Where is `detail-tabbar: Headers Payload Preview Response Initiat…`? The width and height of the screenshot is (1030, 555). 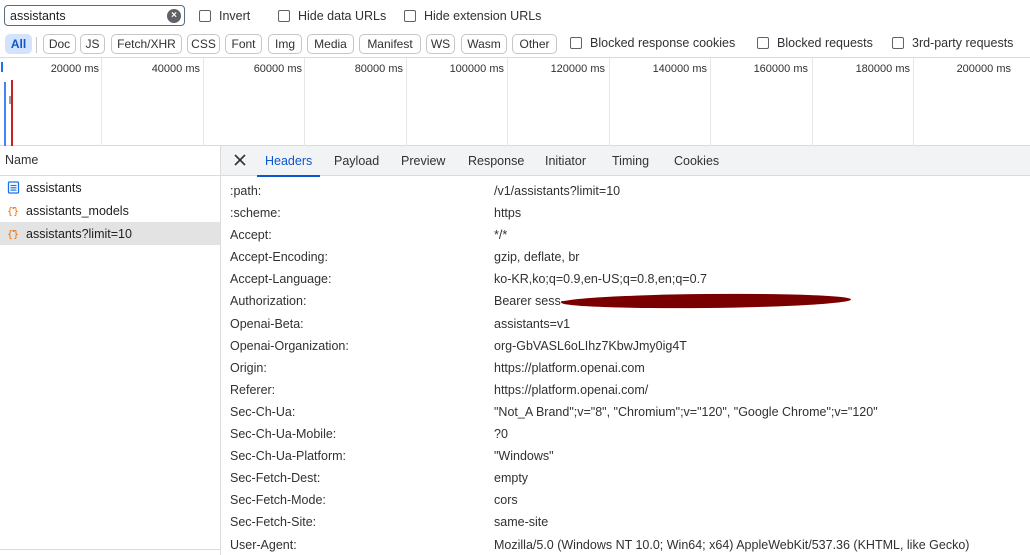
detail-tabbar: Headers Payload Preview Response Initiat… is located at coordinates (625, 161).